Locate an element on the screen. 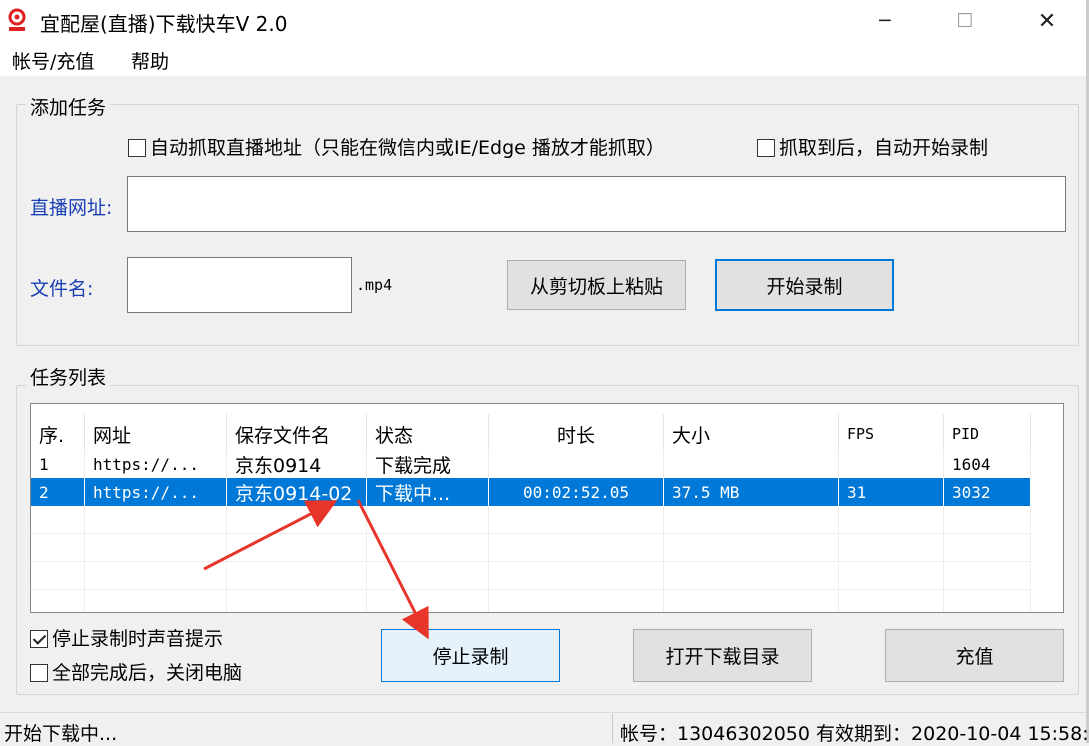 The height and width of the screenshot is (746, 1089). annotation-arrow-to-stop is located at coordinates (392, 569).